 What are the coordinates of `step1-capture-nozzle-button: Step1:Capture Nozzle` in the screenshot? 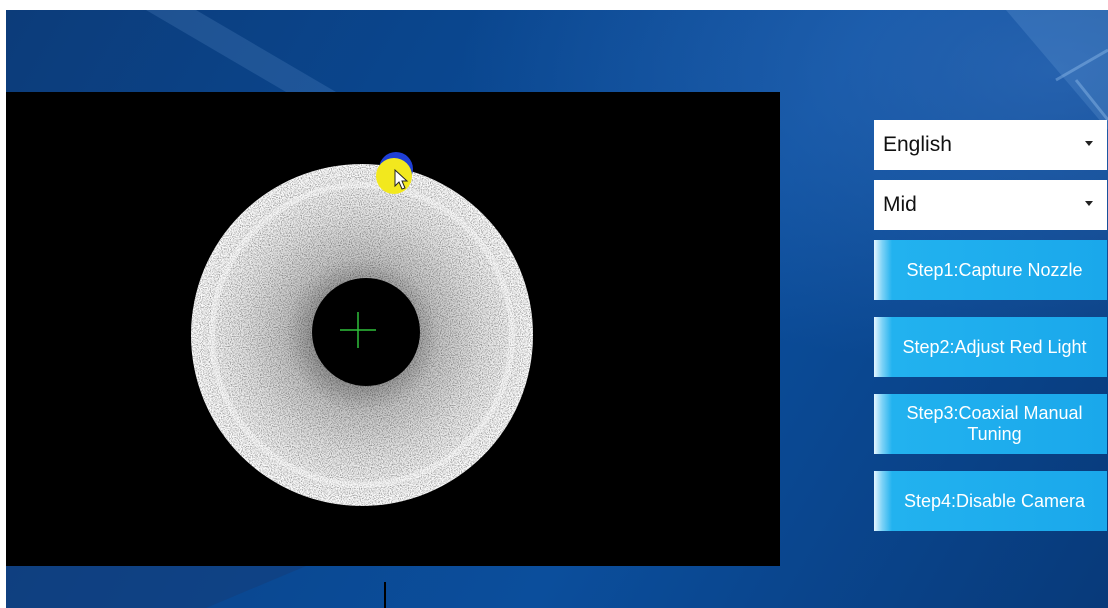 It's located at (990, 270).